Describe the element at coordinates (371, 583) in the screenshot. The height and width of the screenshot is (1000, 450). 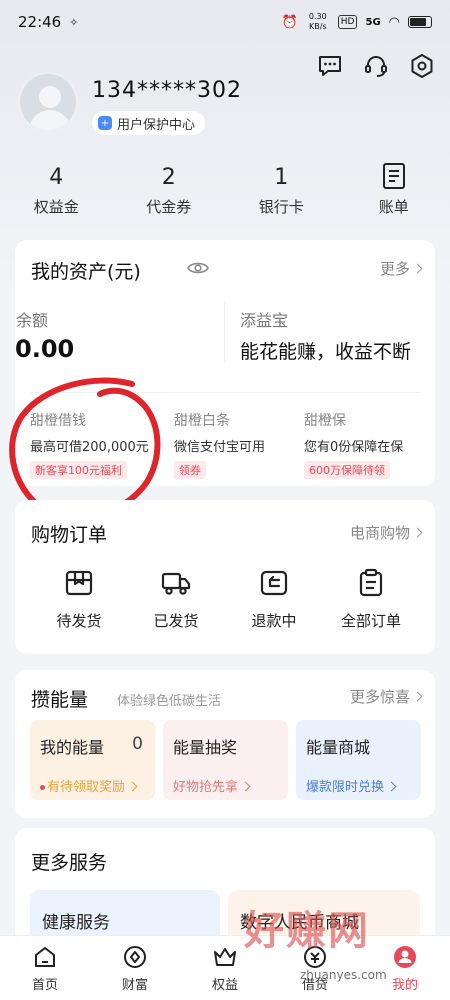
I see `order-list-icon` at that location.